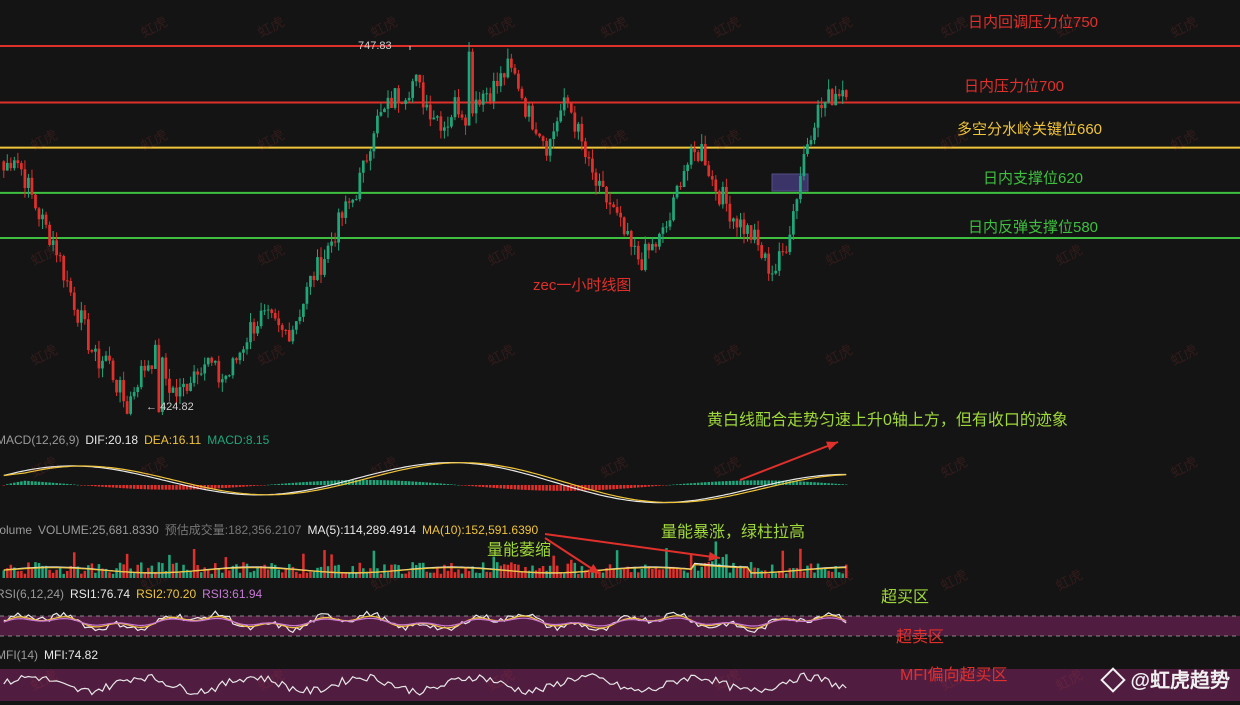 The width and height of the screenshot is (1240, 705). Describe the element at coordinates (166, 594) in the screenshot. I see `rsi-2: RSI2:70.20` at that location.